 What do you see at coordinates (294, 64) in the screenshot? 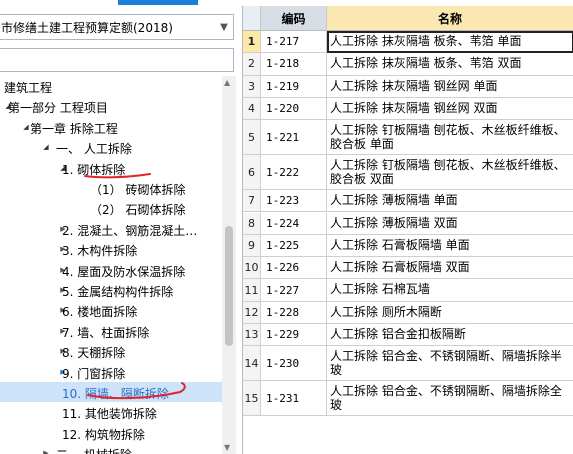
I see `code-cell: 1-218` at bounding box center [294, 64].